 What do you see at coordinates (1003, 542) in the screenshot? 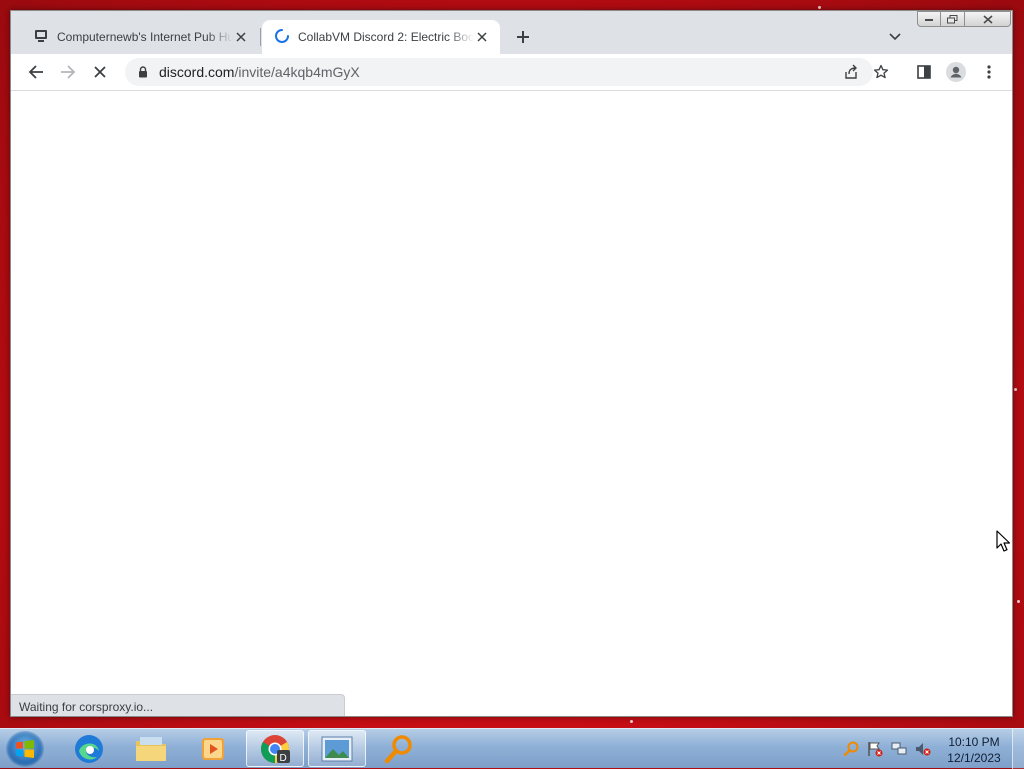
I see `mouse-cursor-icon` at bounding box center [1003, 542].